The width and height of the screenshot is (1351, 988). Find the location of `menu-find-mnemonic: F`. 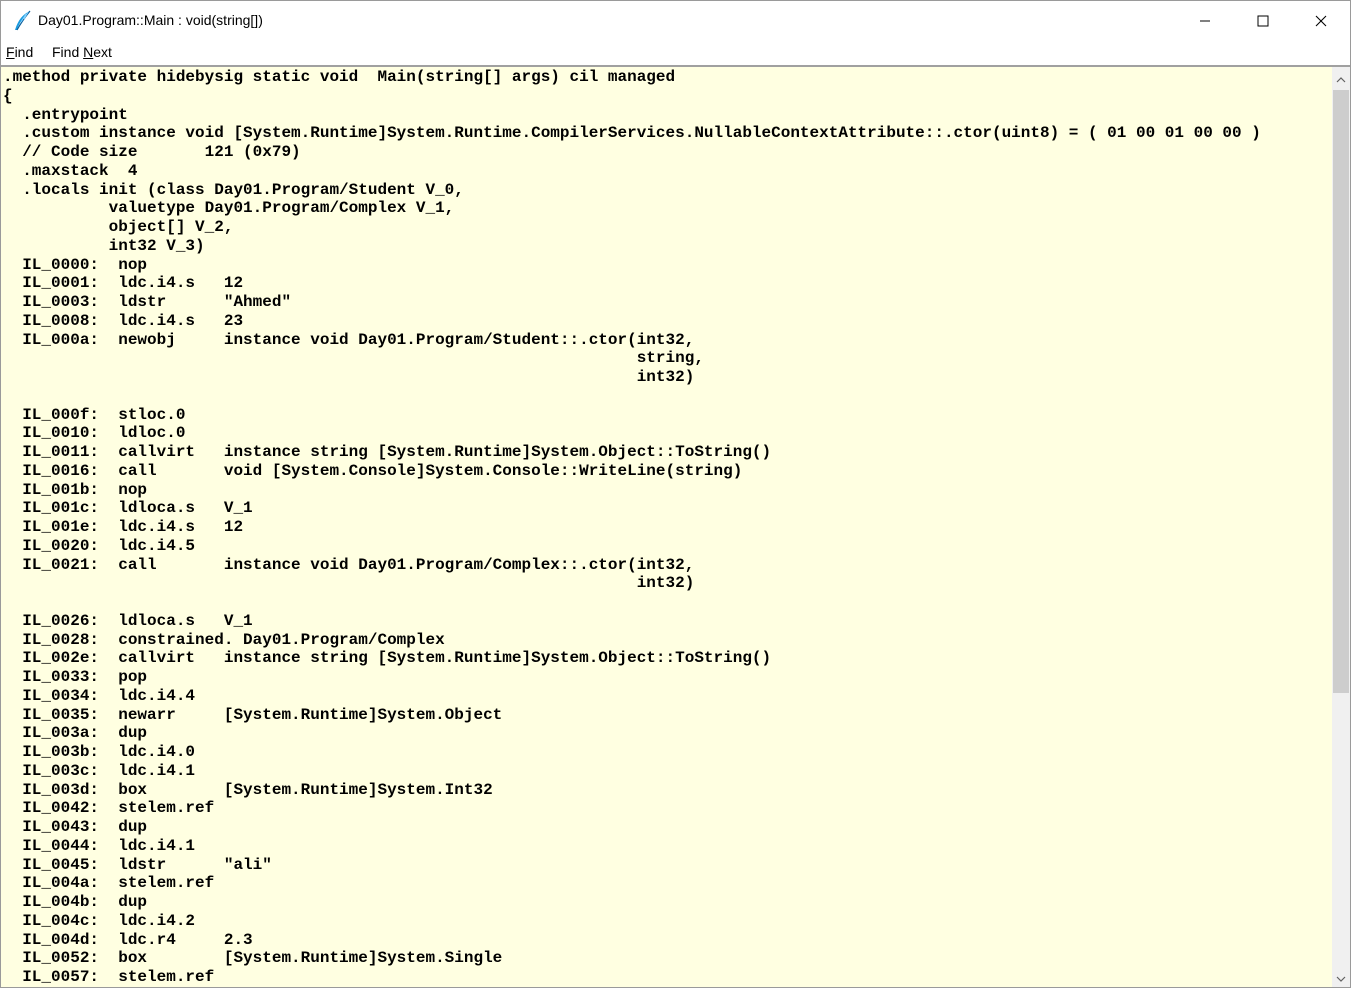

menu-find-mnemonic: F is located at coordinates (10, 52).